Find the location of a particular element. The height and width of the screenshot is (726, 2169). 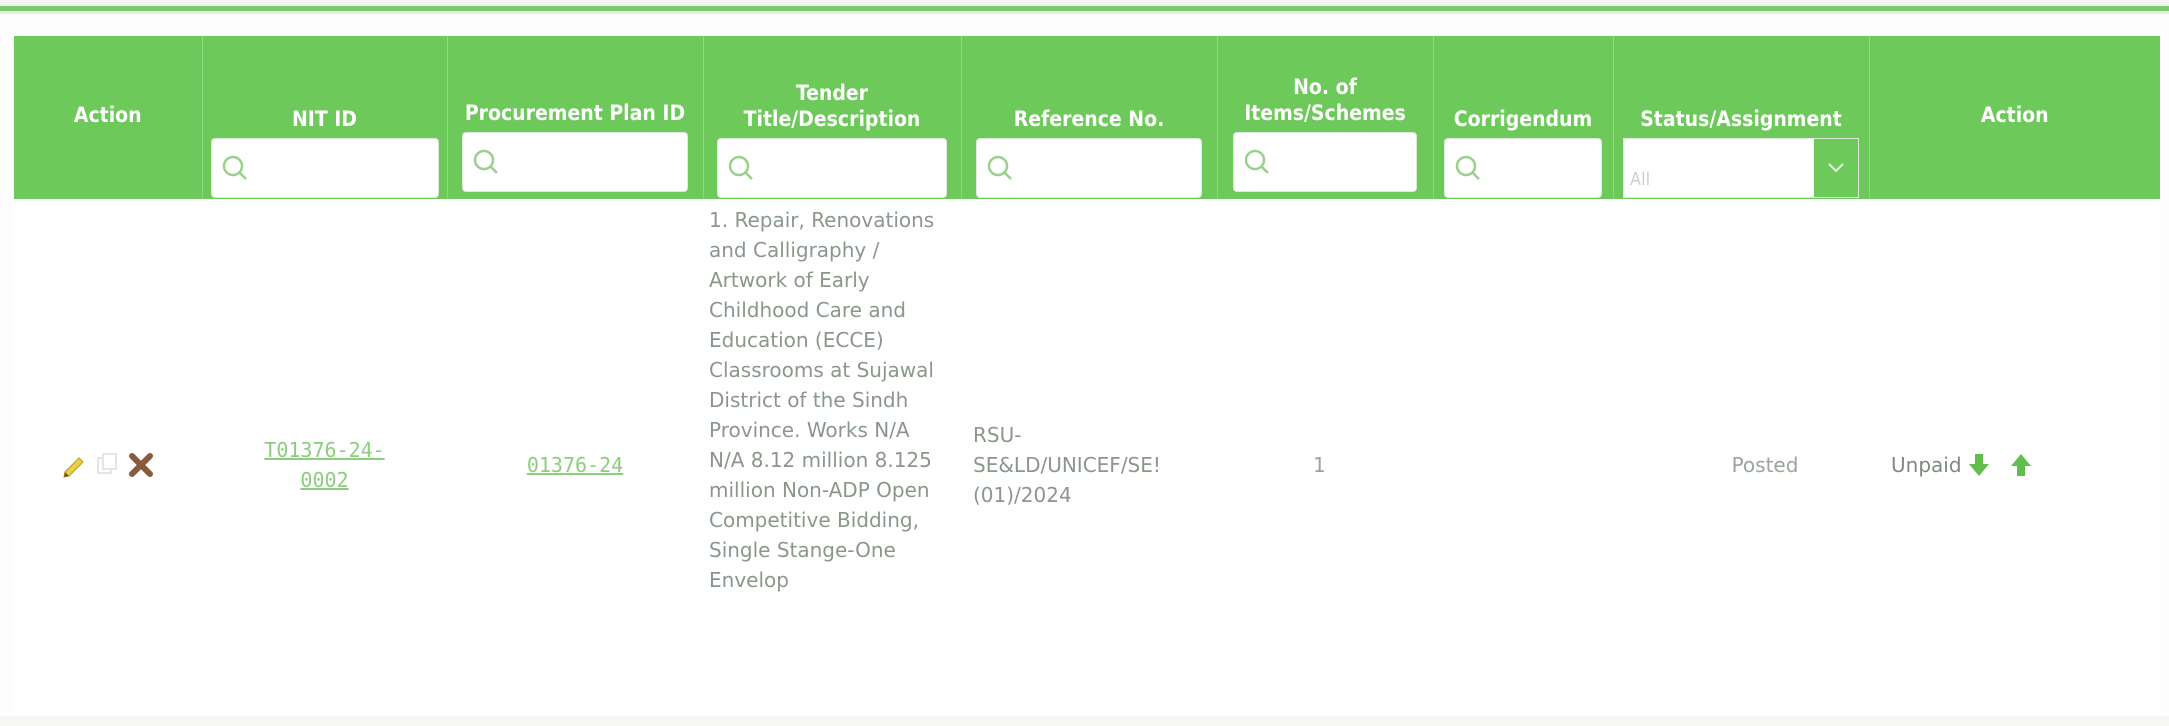

corrigendum-cell is located at coordinates (1523, 462).